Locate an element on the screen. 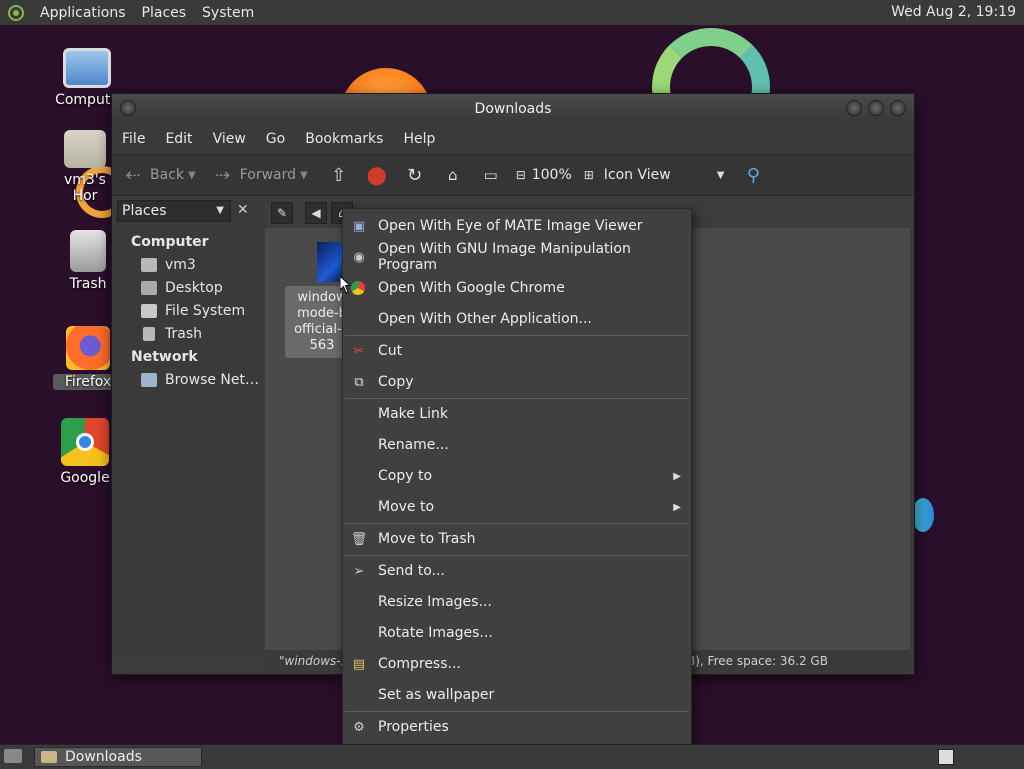 The image size is (1024, 769). menu-item-set-wallpaper: Set as wallpaper is located at coordinates (517, 695).